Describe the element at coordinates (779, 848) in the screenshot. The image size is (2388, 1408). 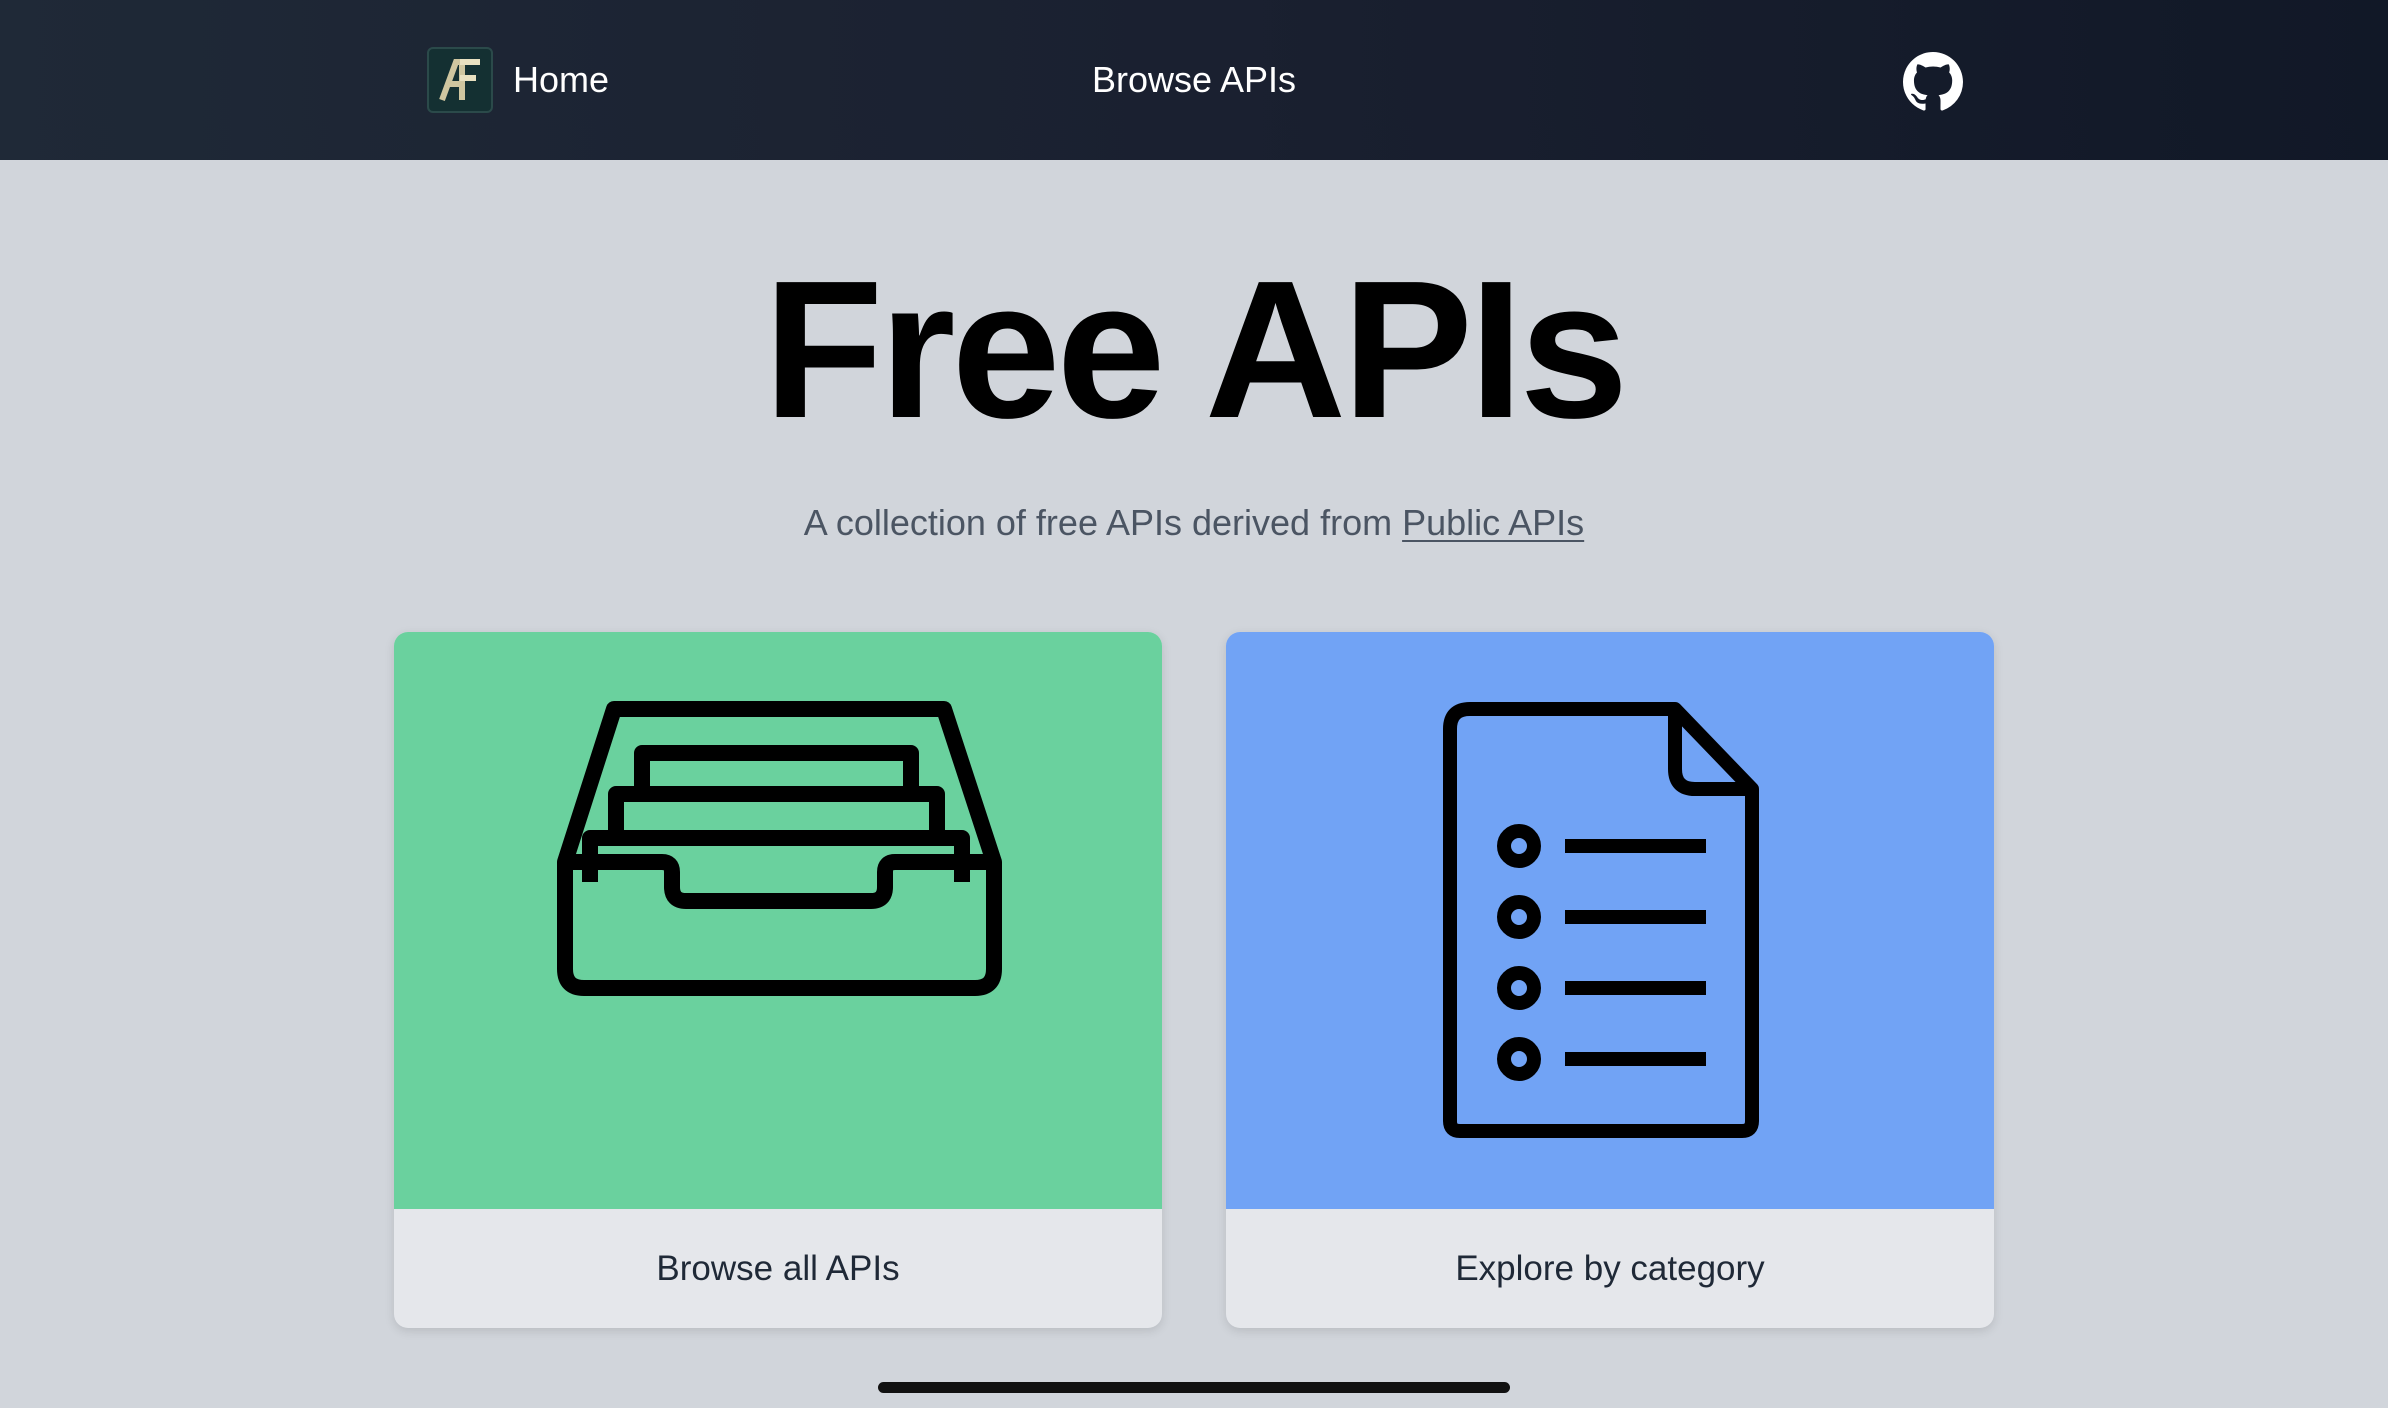
I see `archive-tray-icon` at that location.